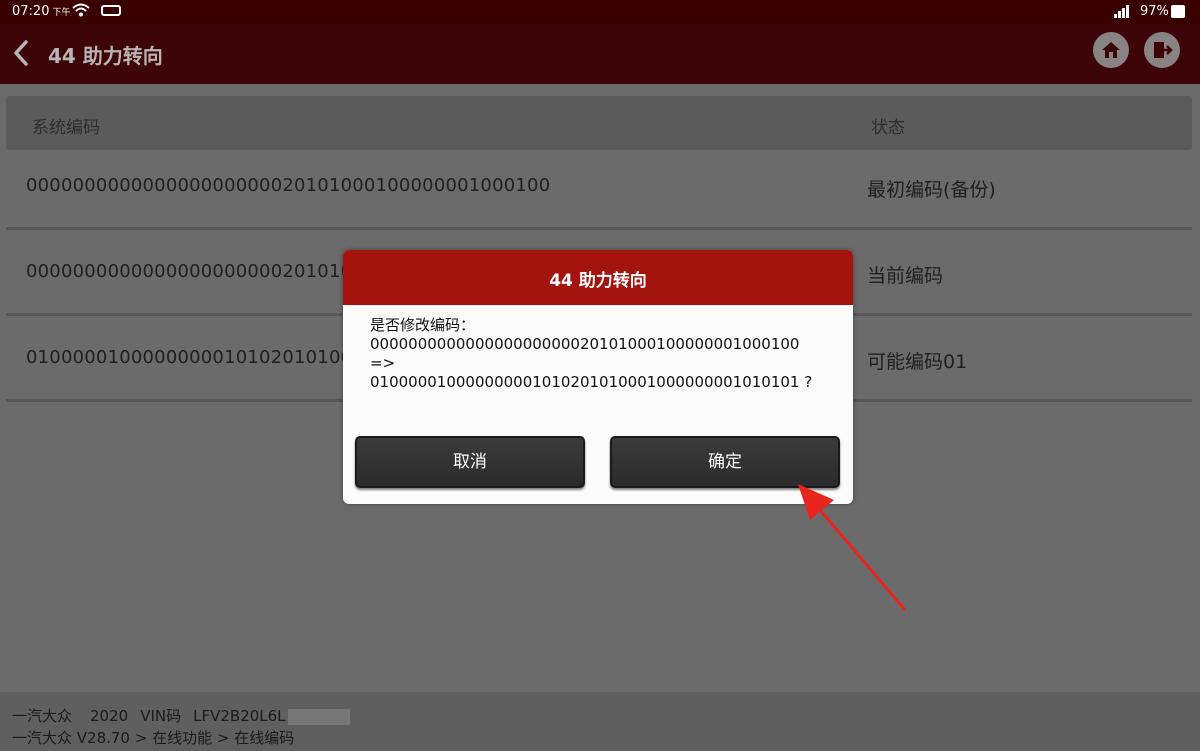  I want to click on exit-button, so click(1162, 50).